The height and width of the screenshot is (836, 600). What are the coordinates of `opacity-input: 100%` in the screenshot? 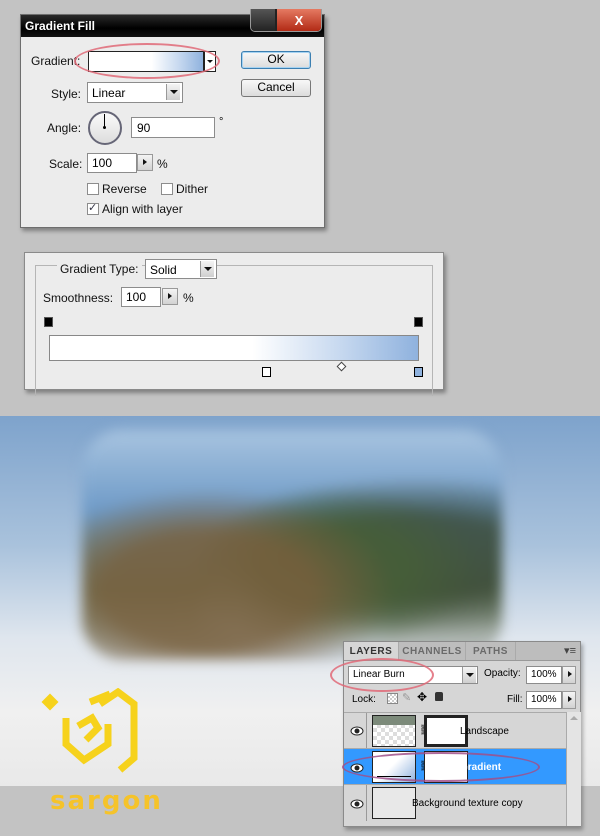 It's located at (544, 675).